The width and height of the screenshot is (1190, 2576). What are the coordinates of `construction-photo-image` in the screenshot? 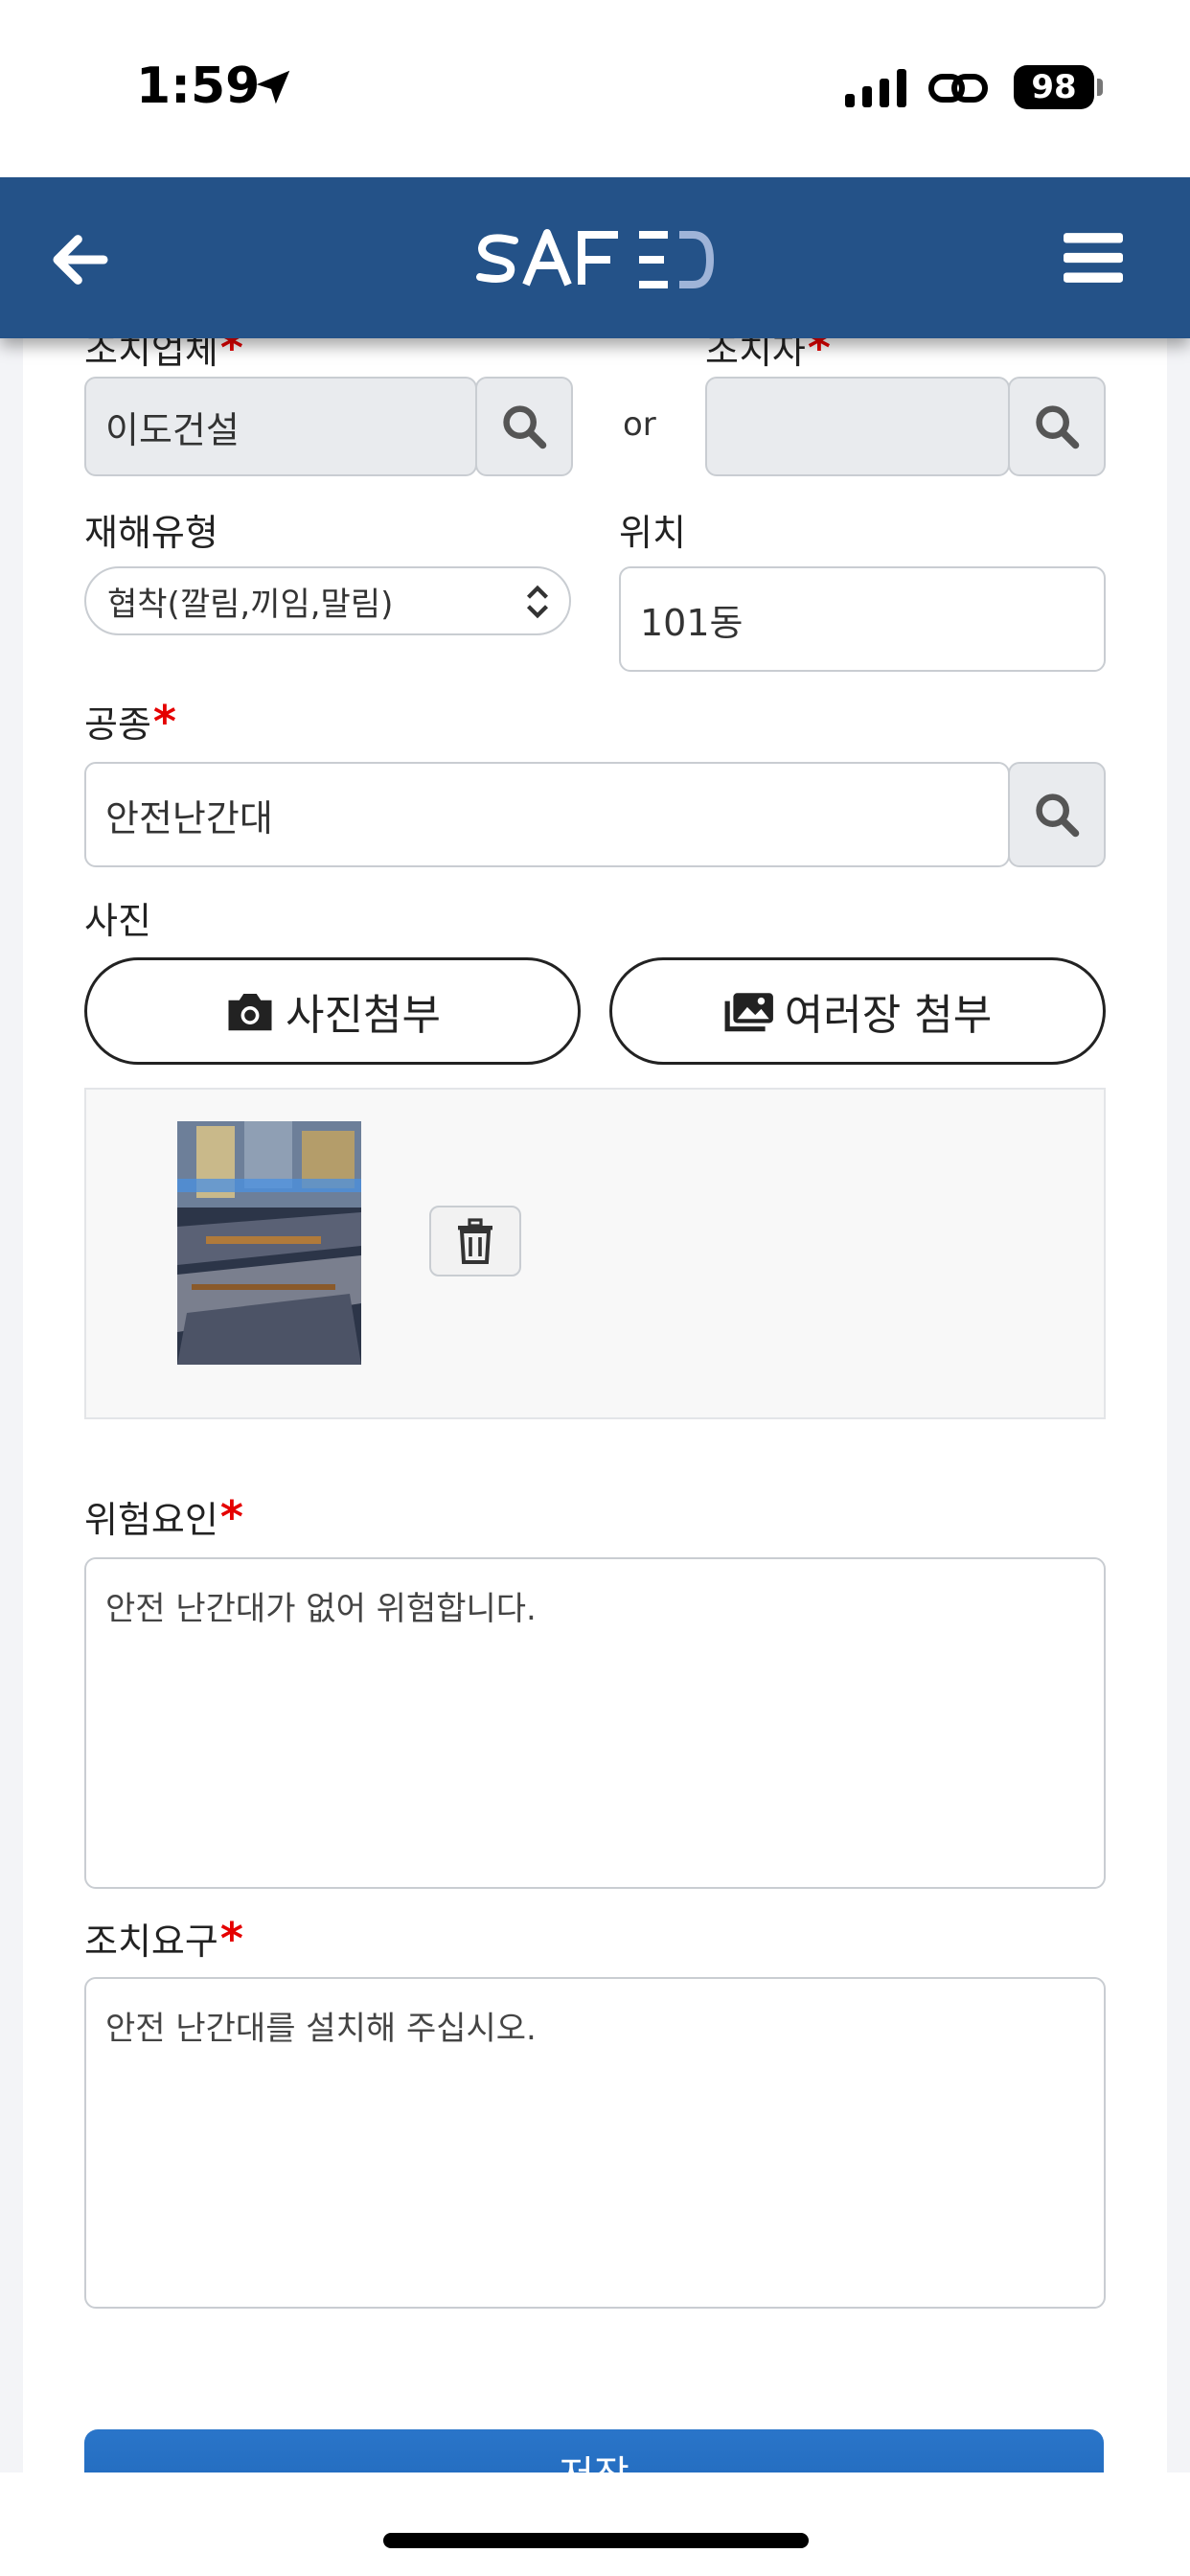 It's located at (269, 1243).